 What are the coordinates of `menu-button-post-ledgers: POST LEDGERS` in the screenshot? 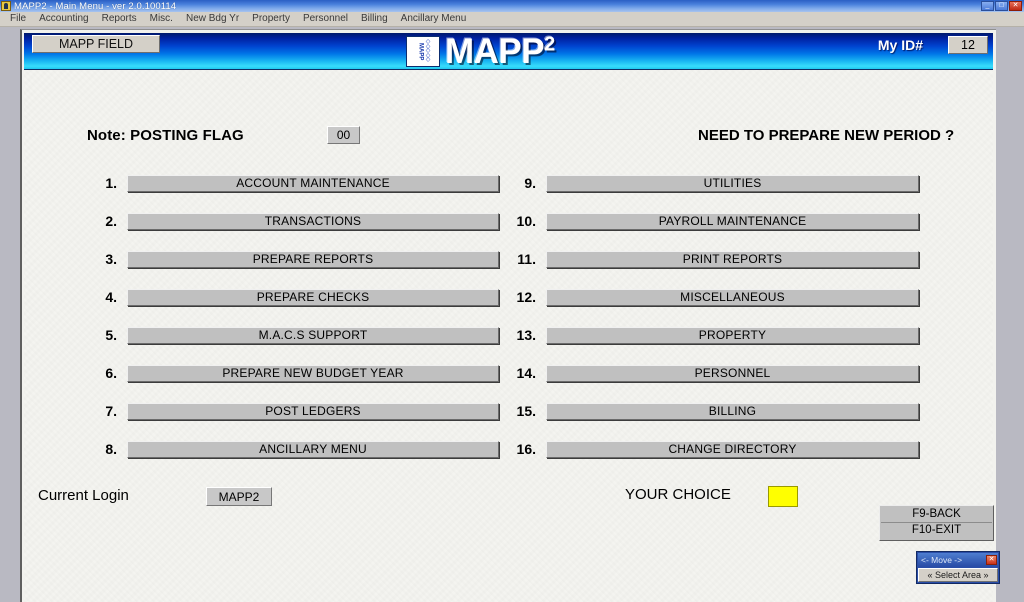 It's located at (313, 411).